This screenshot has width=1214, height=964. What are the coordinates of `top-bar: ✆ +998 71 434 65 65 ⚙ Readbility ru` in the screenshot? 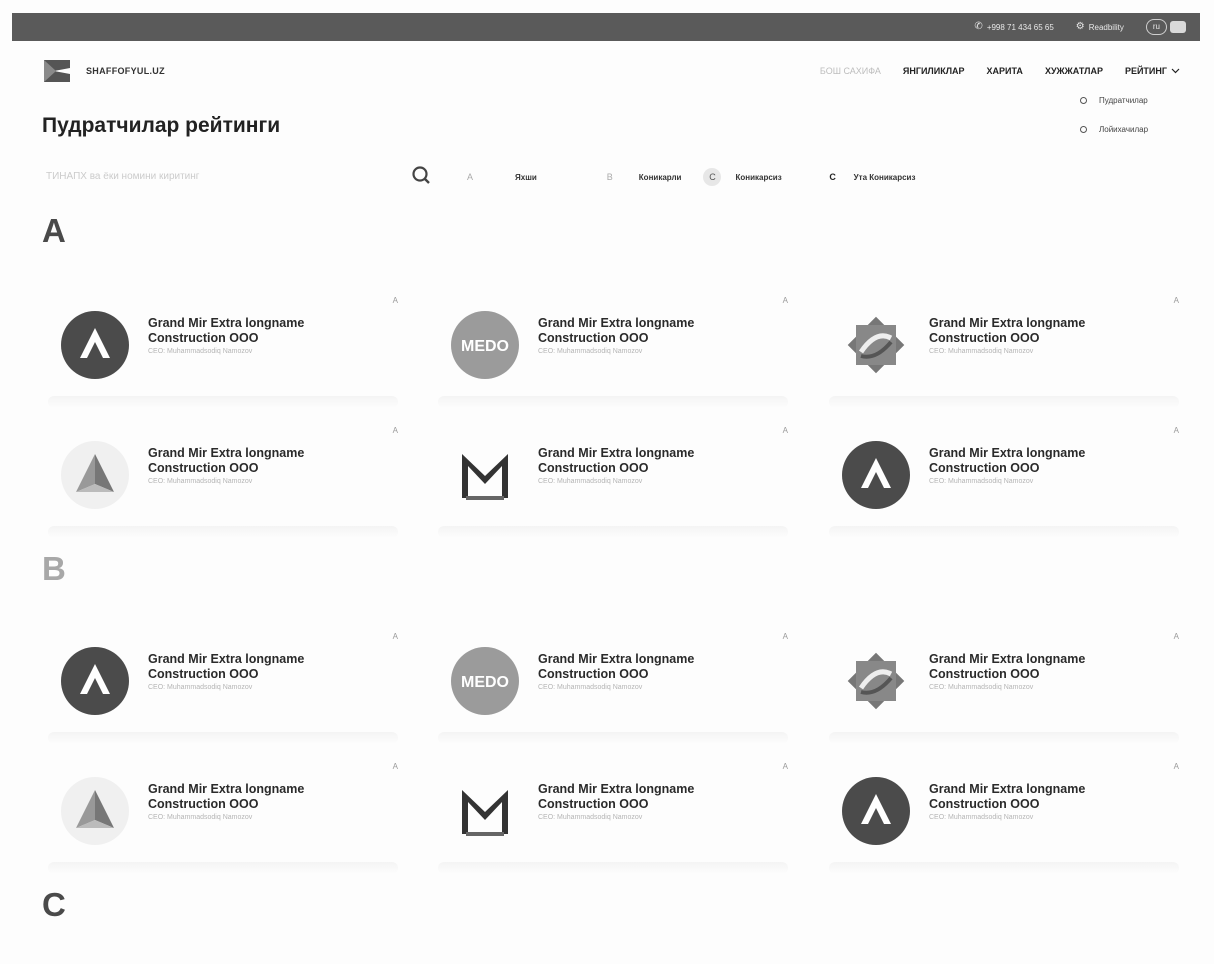 It's located at (606, 27).